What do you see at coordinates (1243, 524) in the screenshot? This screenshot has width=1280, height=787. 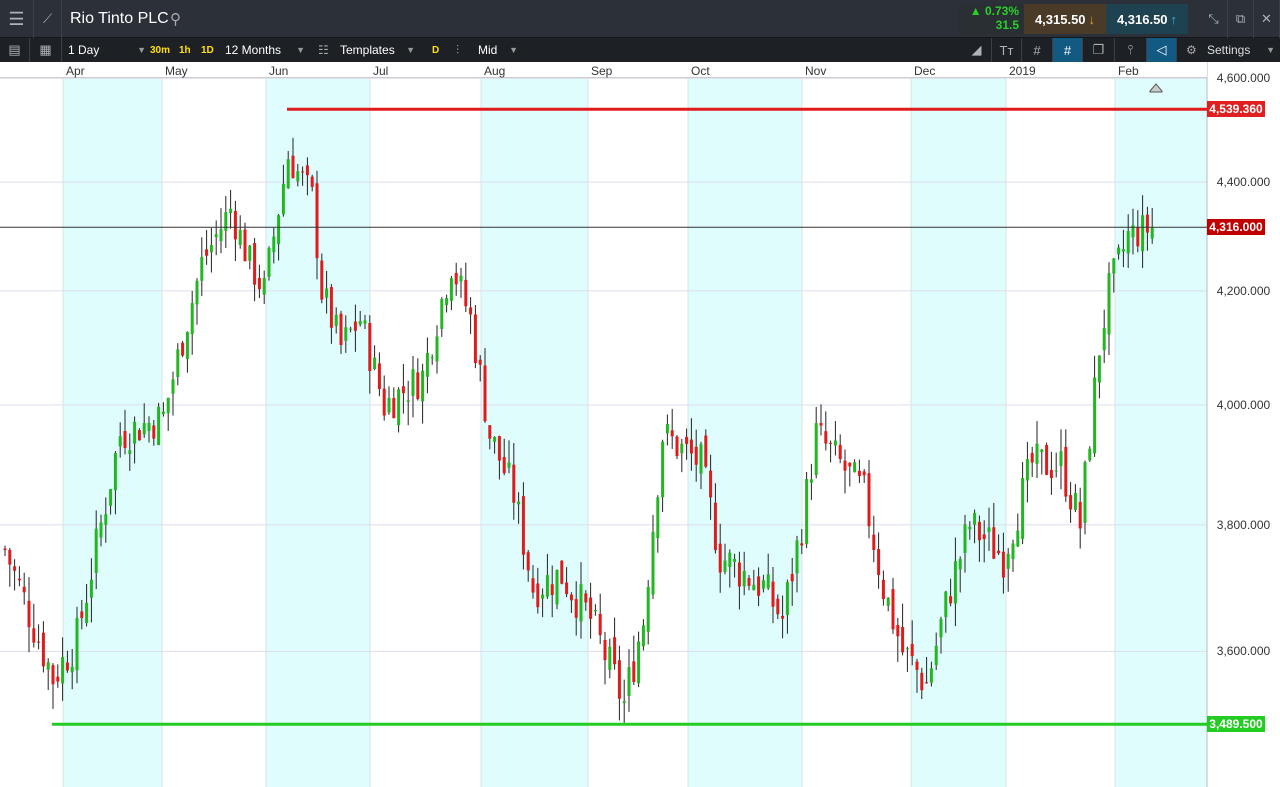 I see `price-tick-label: 3,800.000` at bounding box center [1243, 524].